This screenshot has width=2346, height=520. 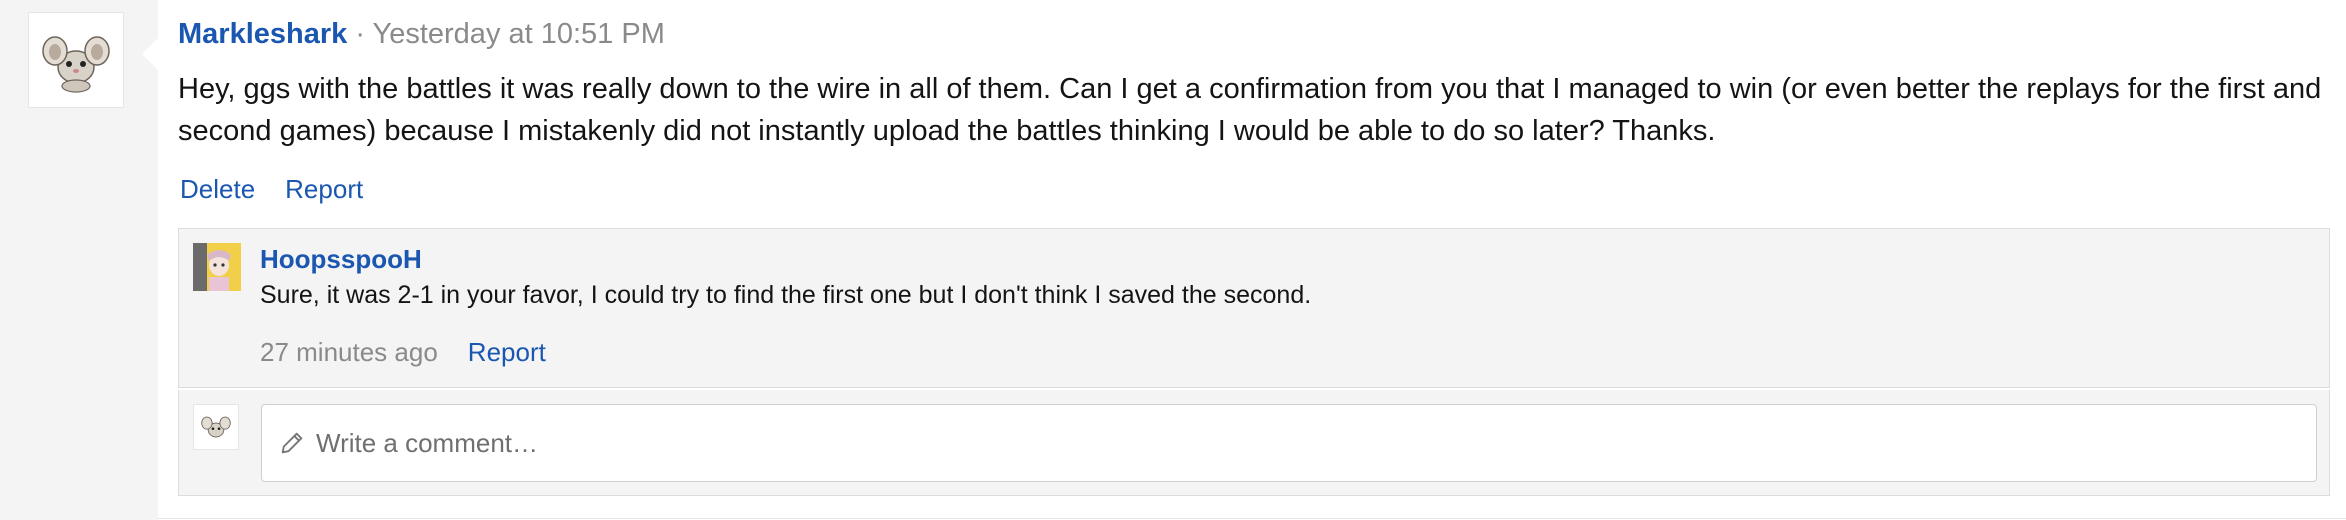 What do you see at coordinates (1252, 518) in the screenshot?
I see `divider` at bounding box center [1252, 518].